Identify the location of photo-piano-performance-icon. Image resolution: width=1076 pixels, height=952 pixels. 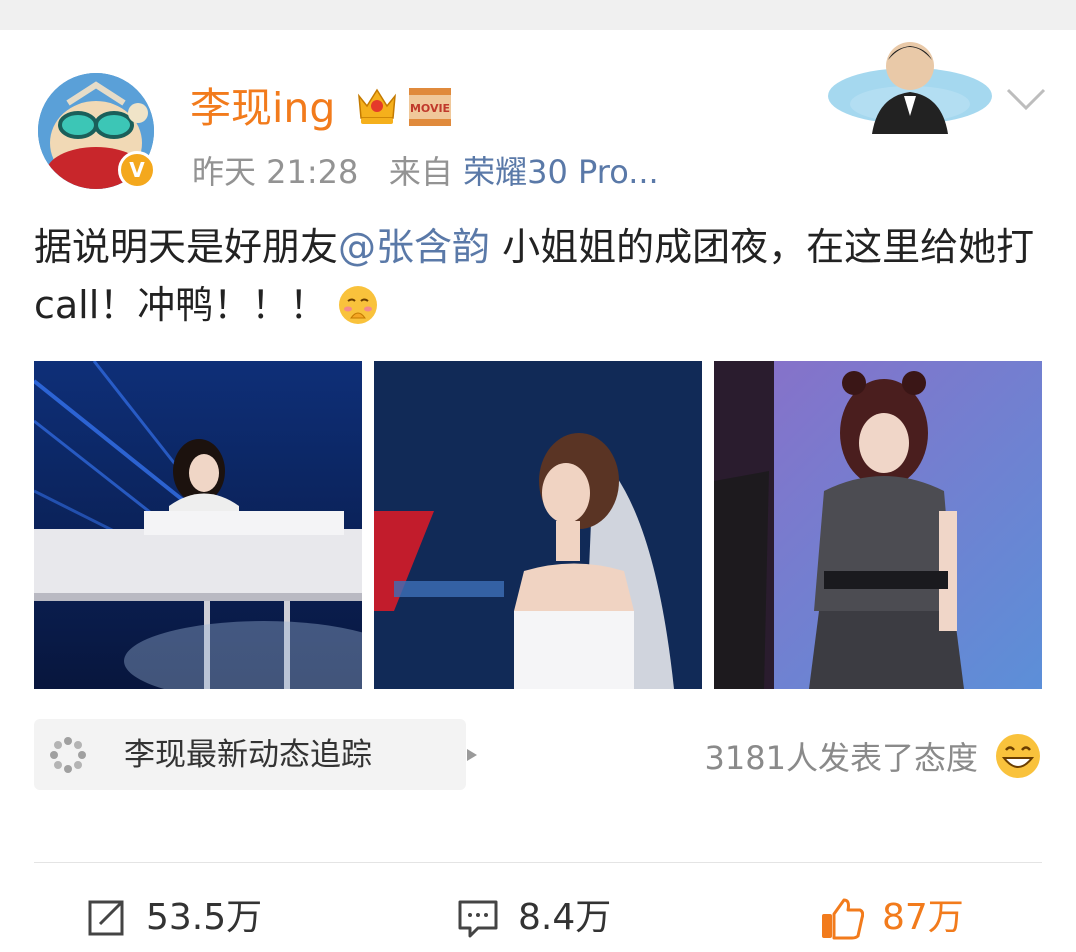
(198, 525).